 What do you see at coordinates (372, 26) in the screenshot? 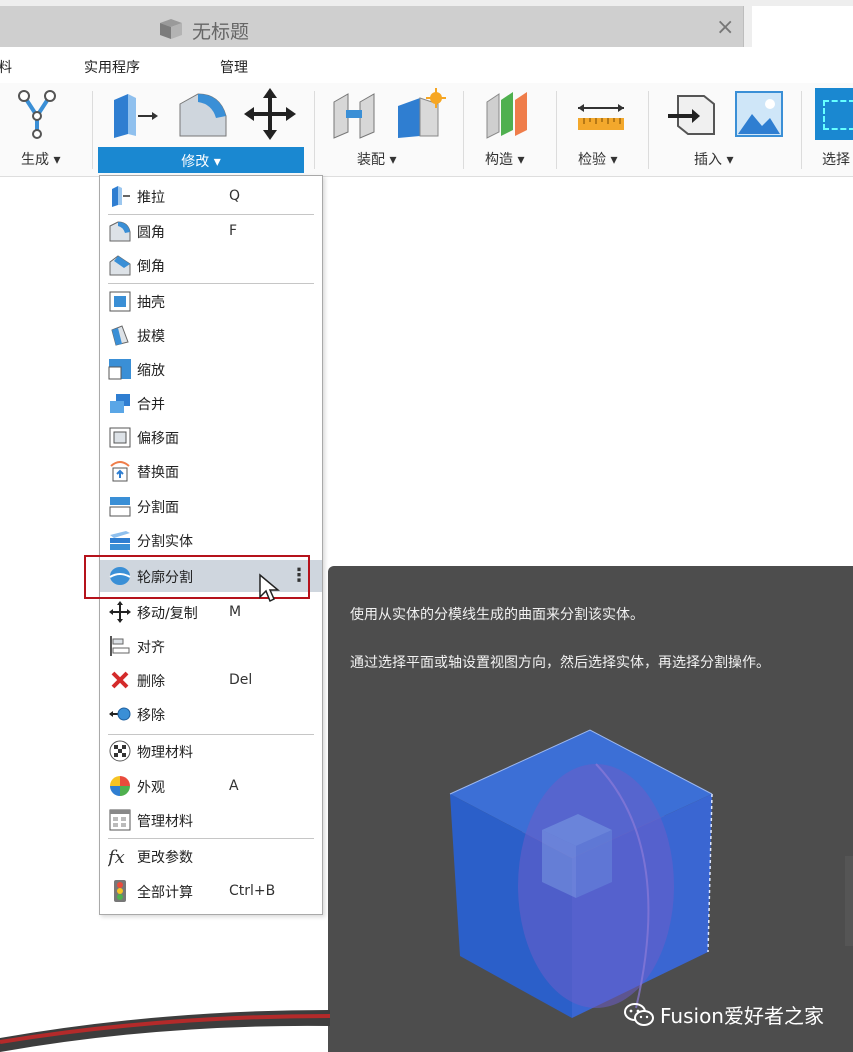
I see `document-tab: 无标题 ×` at bounding box center [372, 26].